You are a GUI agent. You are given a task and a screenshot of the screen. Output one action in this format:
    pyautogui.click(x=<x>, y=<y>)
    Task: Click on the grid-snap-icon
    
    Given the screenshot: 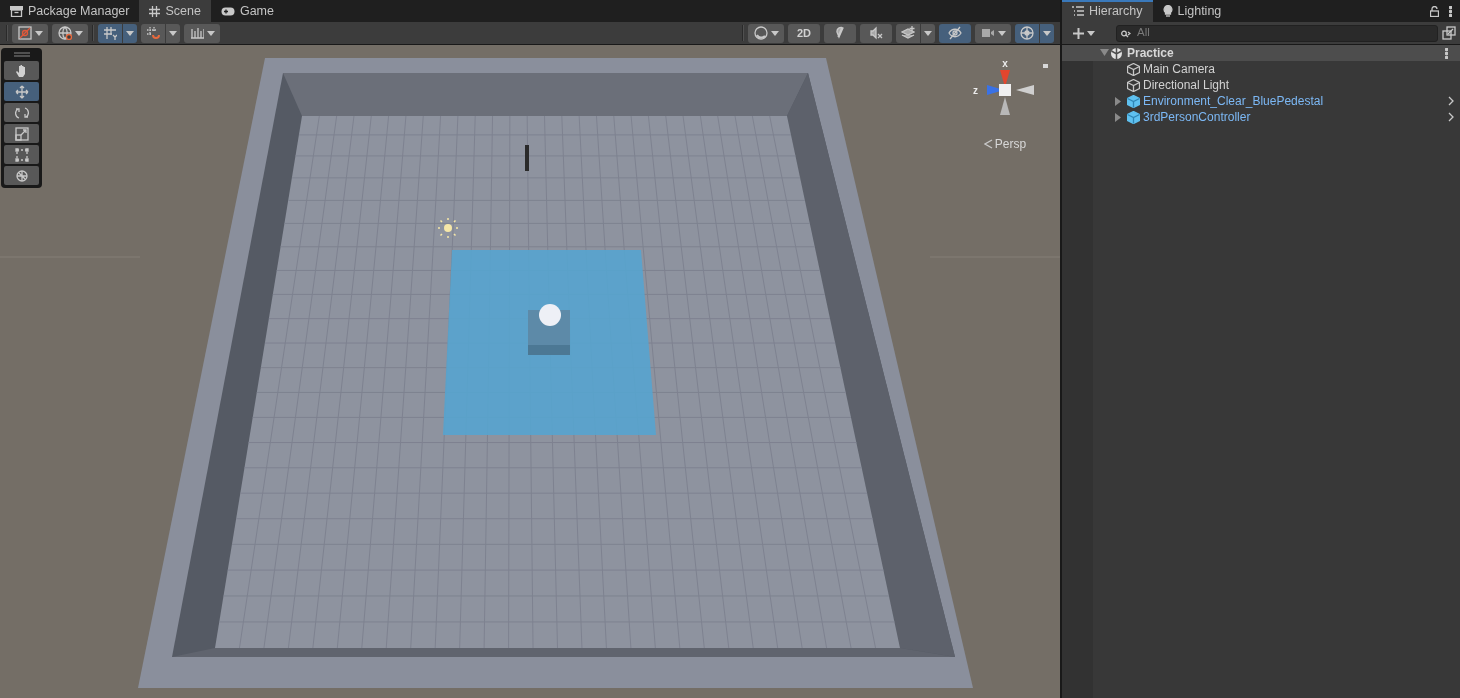 What is the action you would take?
    pyautogui.click(x=110, y=33)
    